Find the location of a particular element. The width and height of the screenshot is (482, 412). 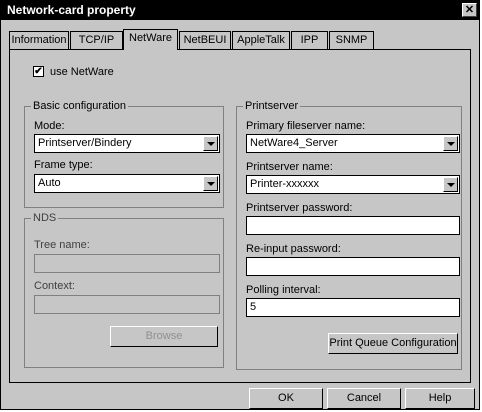

tab-ipp: IPP is located at coordinates (309, 40).